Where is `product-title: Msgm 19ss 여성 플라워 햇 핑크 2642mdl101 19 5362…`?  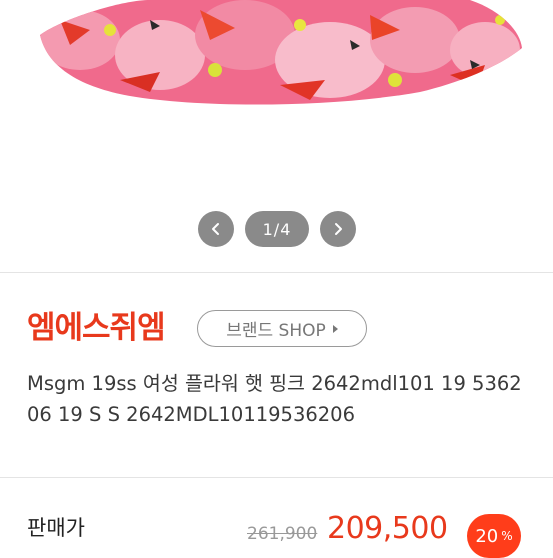
product-title: Msgm 19ss 여성 플라워 햇 핑크 2642mdl101 19 5362… is located at coordinates (274, 399).